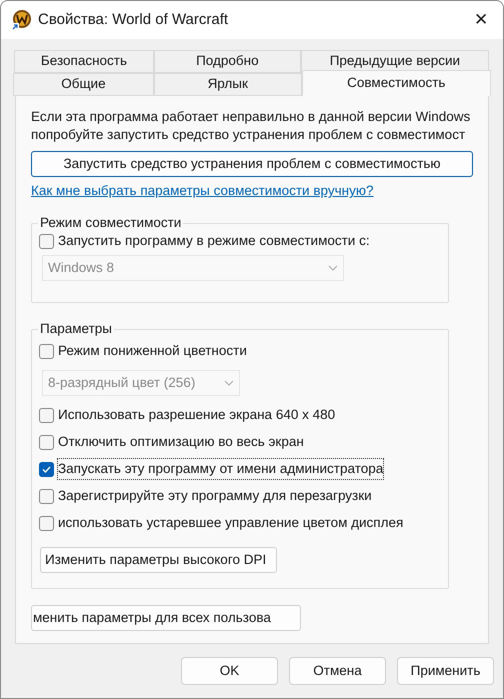  I want to click on help-link: Как мне выбрать параметры совместимости вручную?, so click(202, 191).